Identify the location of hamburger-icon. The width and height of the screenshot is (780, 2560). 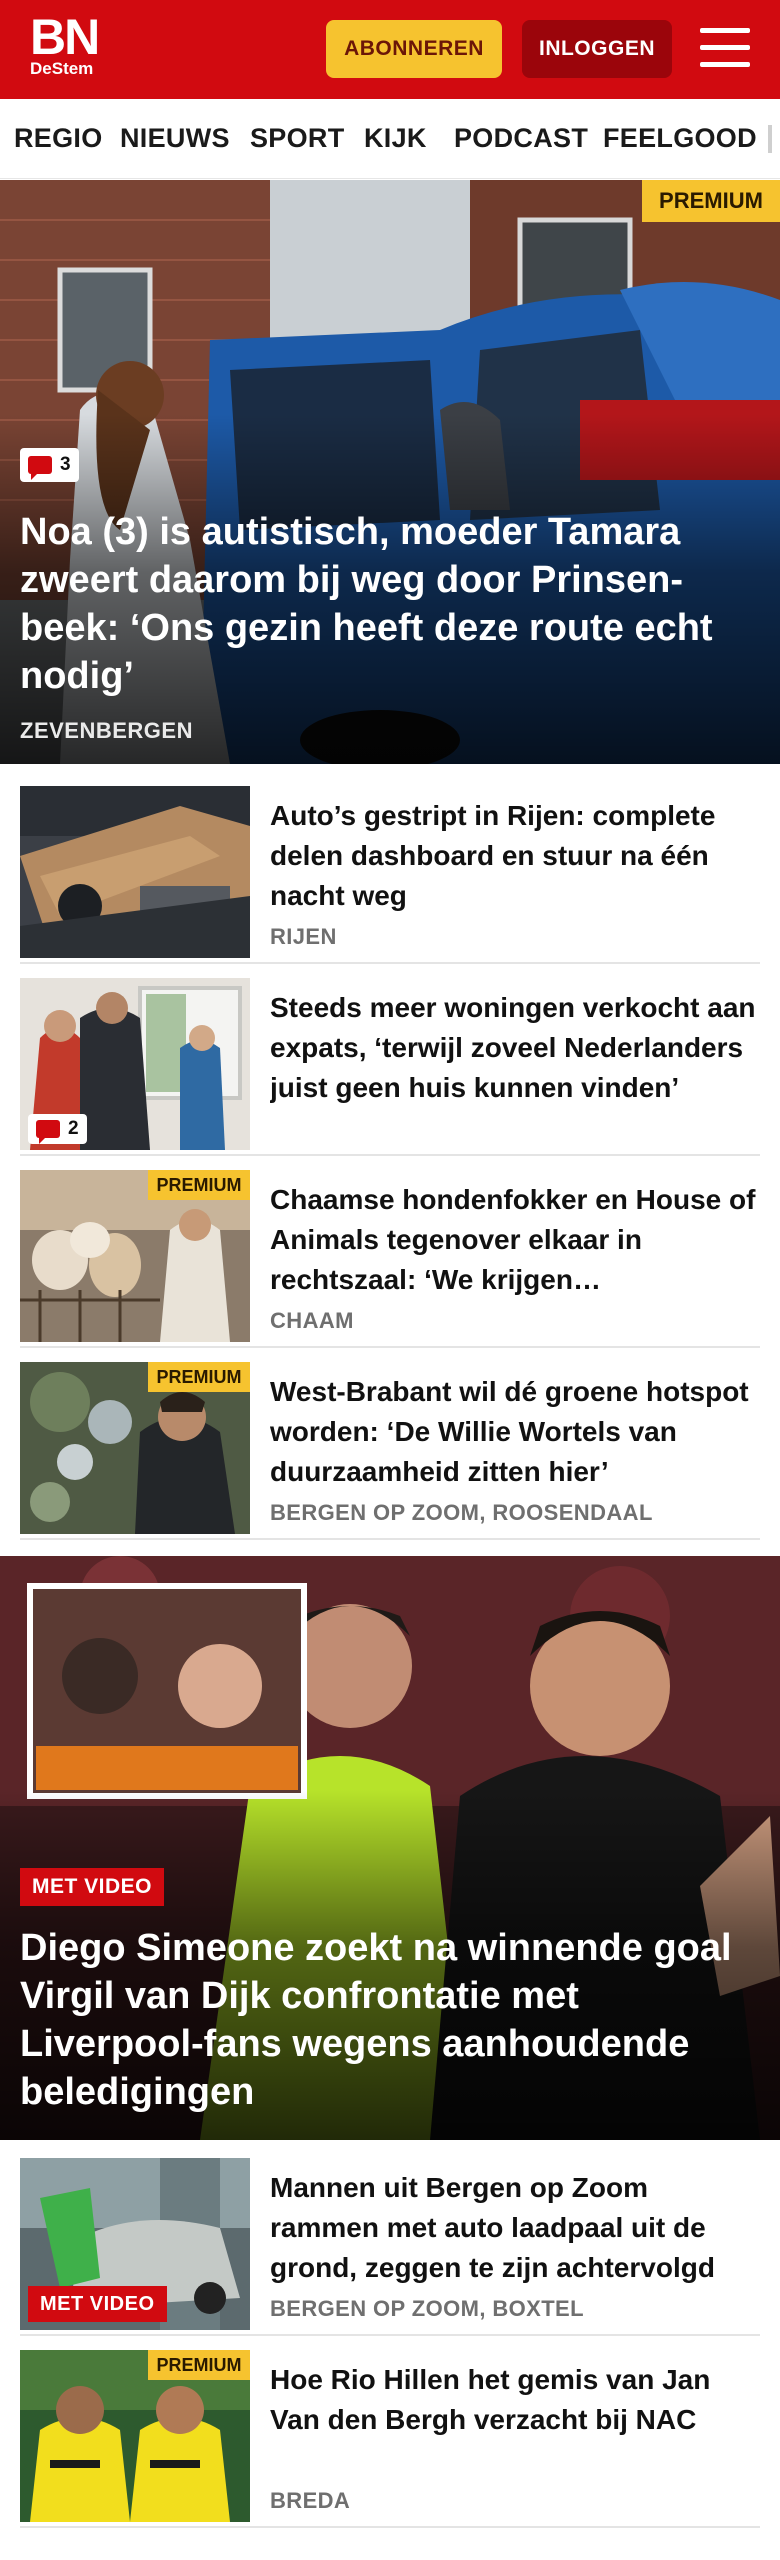
(725, 48).